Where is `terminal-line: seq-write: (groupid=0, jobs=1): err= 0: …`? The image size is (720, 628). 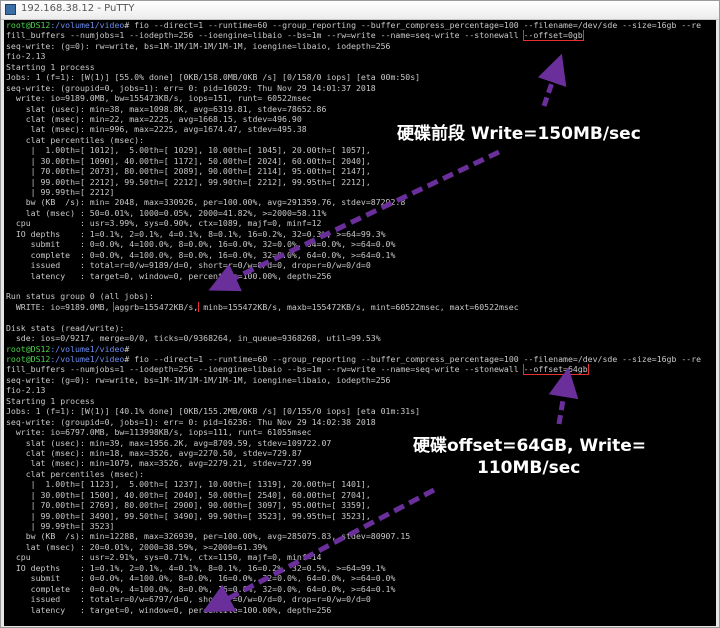 terminal-line: seq-write: (groupid=0, jobs=1): err= 0: … is located at coordinates (360, 422).